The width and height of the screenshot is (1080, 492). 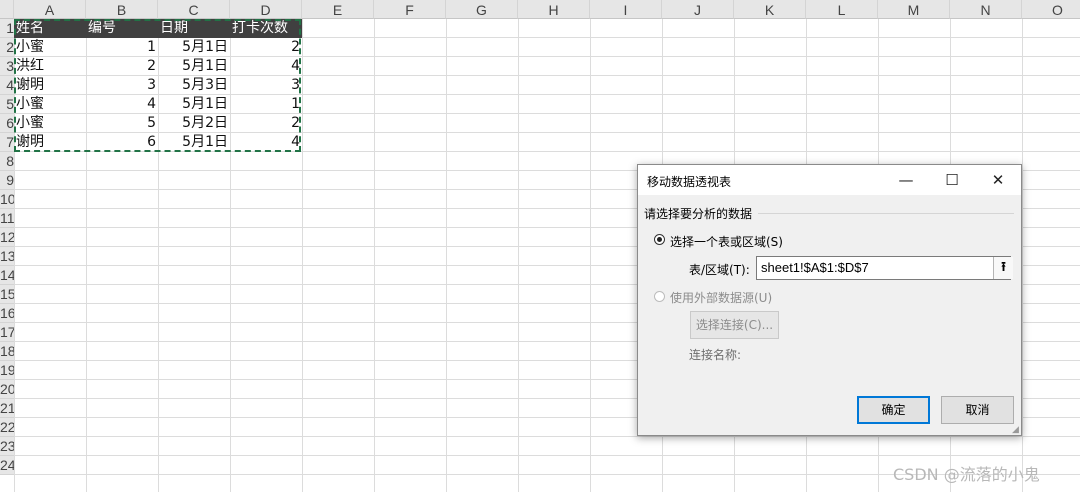 I want to click on row-header-4: 4, so click(x=7, y=85).